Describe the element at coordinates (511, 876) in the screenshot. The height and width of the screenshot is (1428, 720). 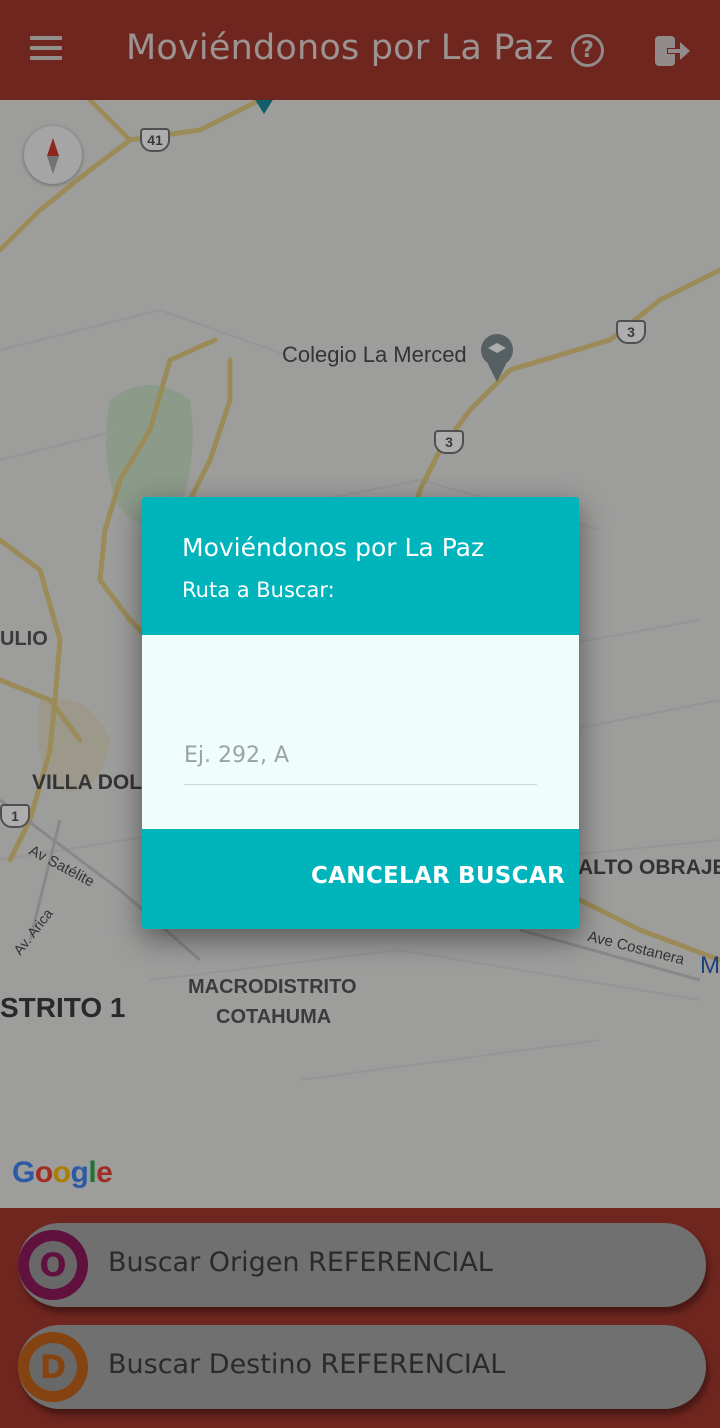
I see `search-button: BUSCAR` at that location.